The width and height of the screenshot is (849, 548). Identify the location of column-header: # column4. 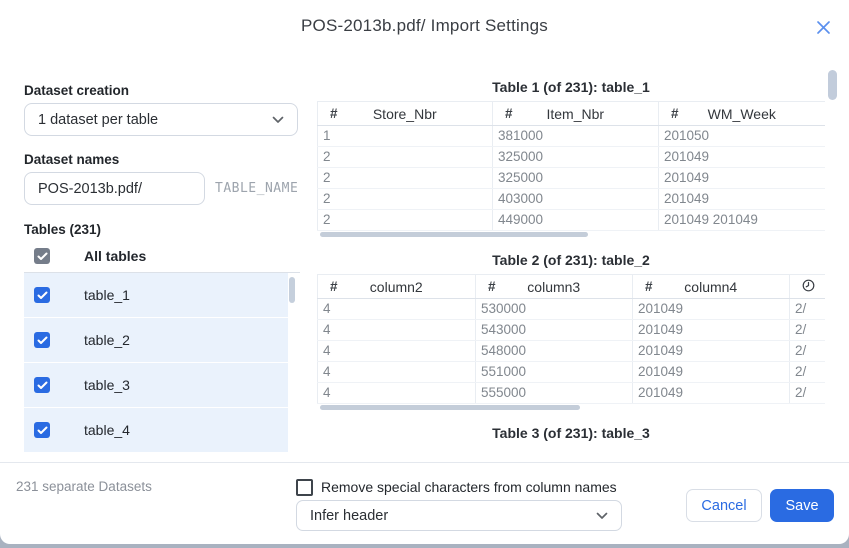
(710, 286).